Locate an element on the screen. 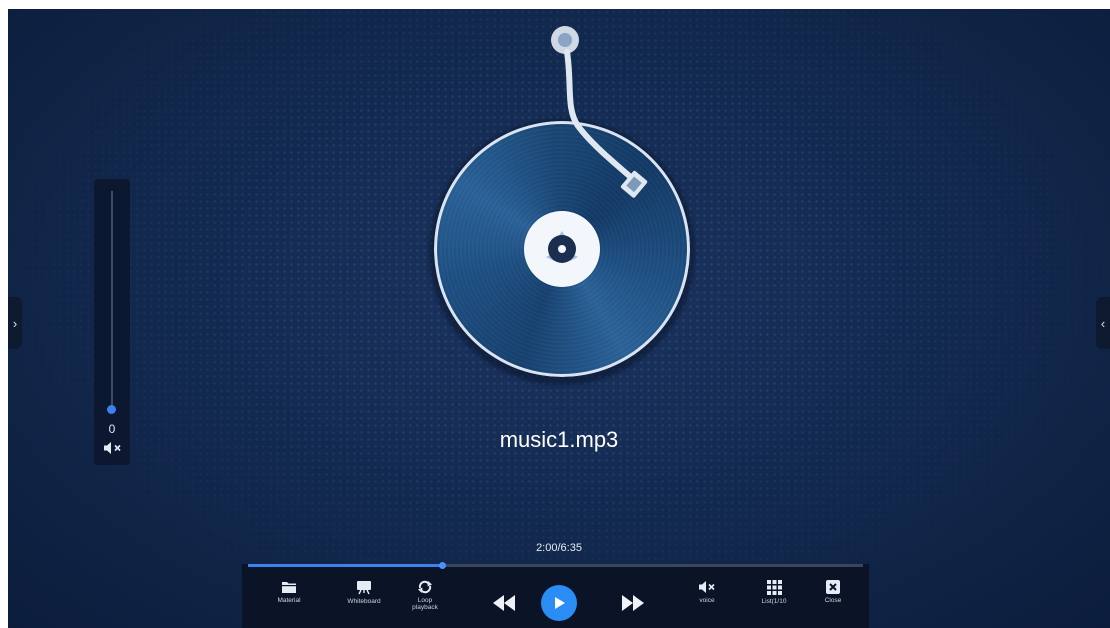  loop-playback-button: Loop playback is located at coordinates (425, 595).